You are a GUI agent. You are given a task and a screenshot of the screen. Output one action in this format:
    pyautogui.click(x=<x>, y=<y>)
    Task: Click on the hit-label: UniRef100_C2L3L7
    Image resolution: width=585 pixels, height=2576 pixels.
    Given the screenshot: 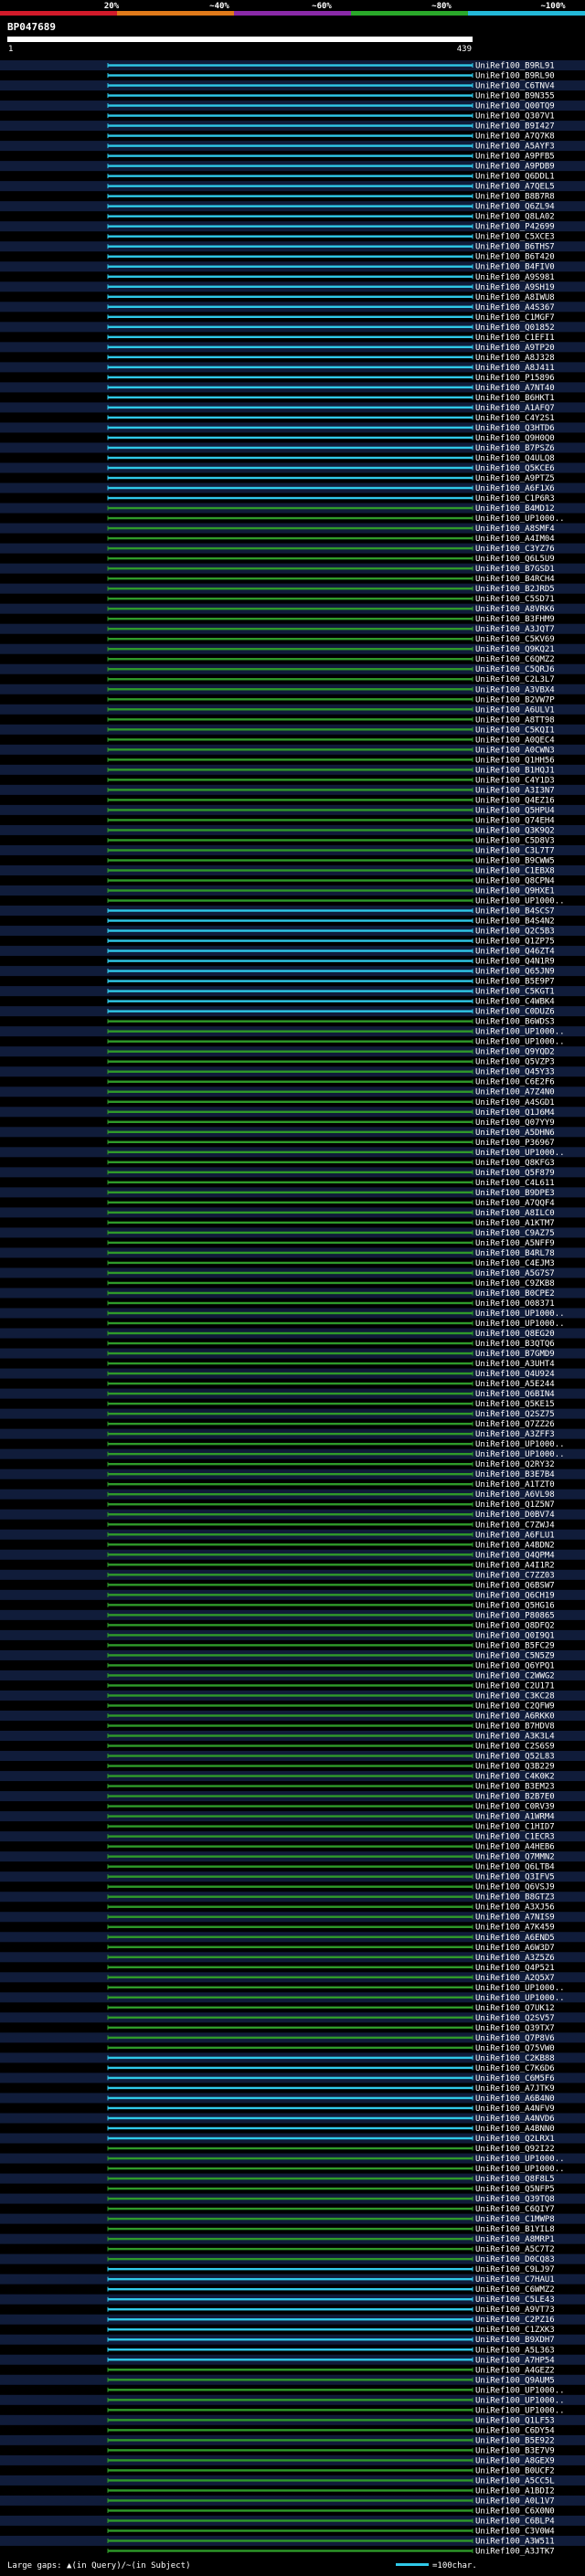 What is the action you would take?
    pyautogui.click(x=515, y=679)
    